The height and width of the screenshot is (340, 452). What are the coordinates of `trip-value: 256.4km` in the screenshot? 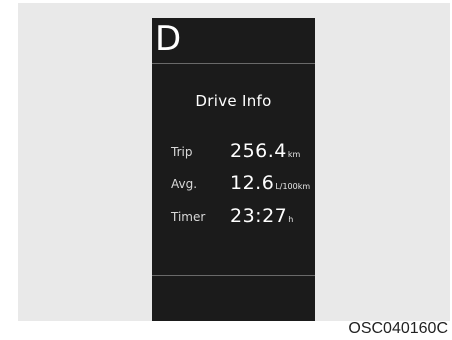 It's located at (265, 151).